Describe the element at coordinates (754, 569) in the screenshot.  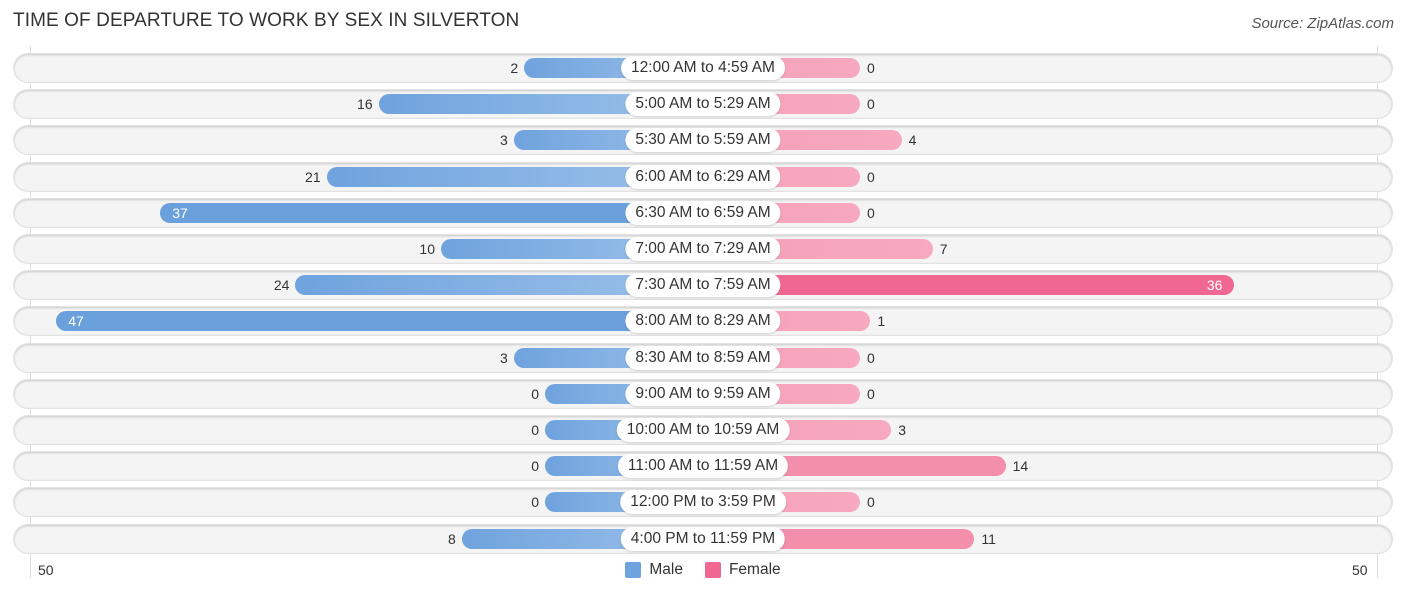
I see `legend-label-female: Female` at that location.